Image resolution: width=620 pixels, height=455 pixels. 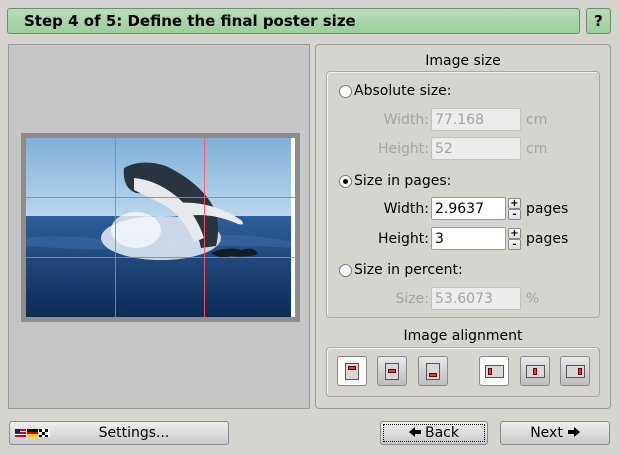 I want to click on percent-size-label: Size in percent:, so click(x=408, y=270).